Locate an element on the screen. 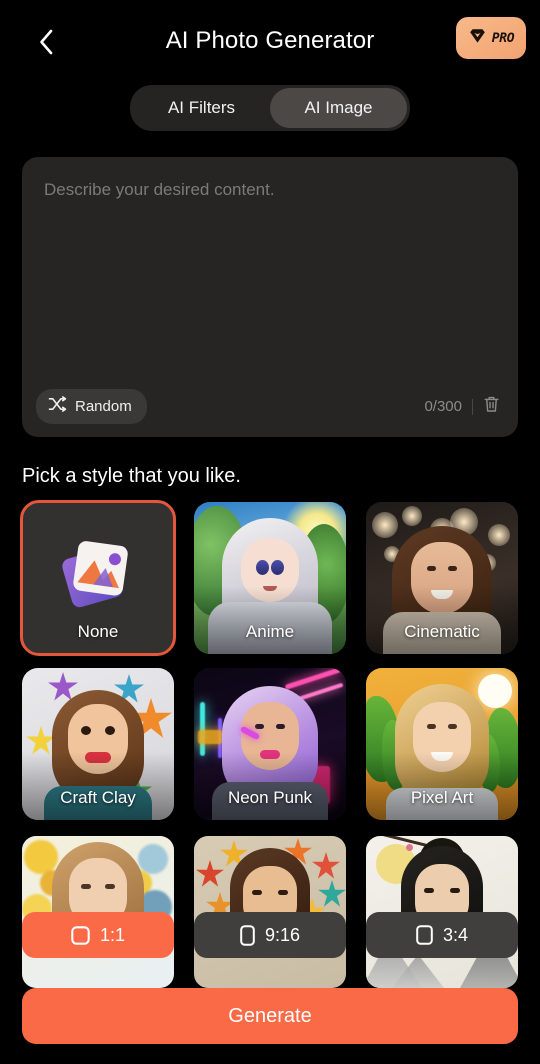 The image size is (540, 1064). square-icon is located at coordinates (80, 935).